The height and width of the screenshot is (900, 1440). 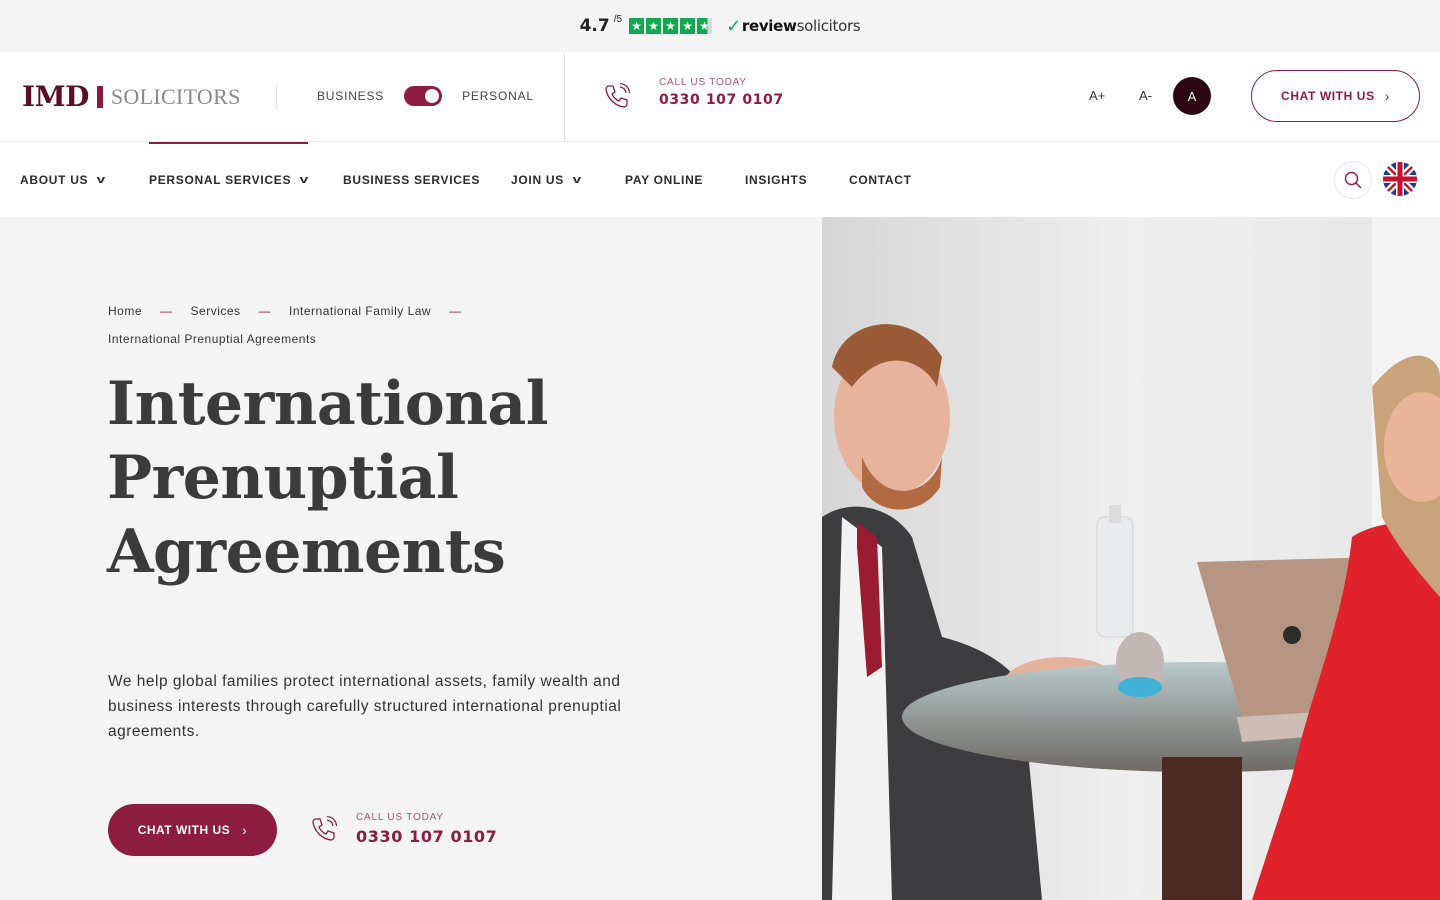 What do you see at coordinates (1400, 179) in the screenshot?
I see `uk-flag-icon` at bounding box center [1400, 179].